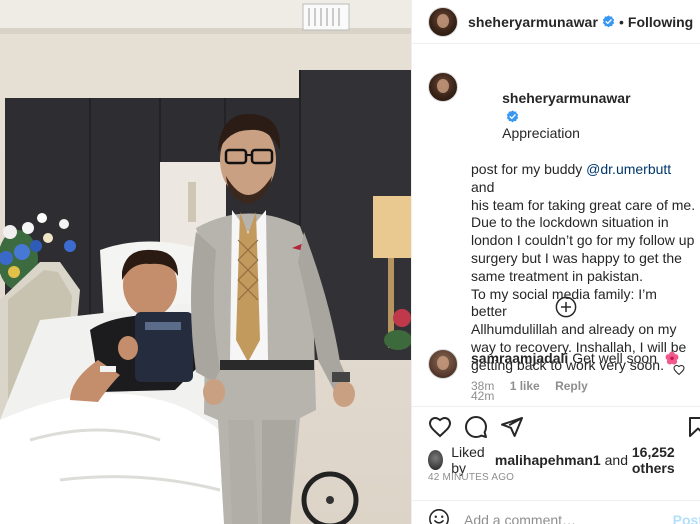 The image size is (700, 524). Describe the element at coordinates (557, 275) in the screenshot. I see `caption-text-line-6: same treatment in pakistan.` at that location.